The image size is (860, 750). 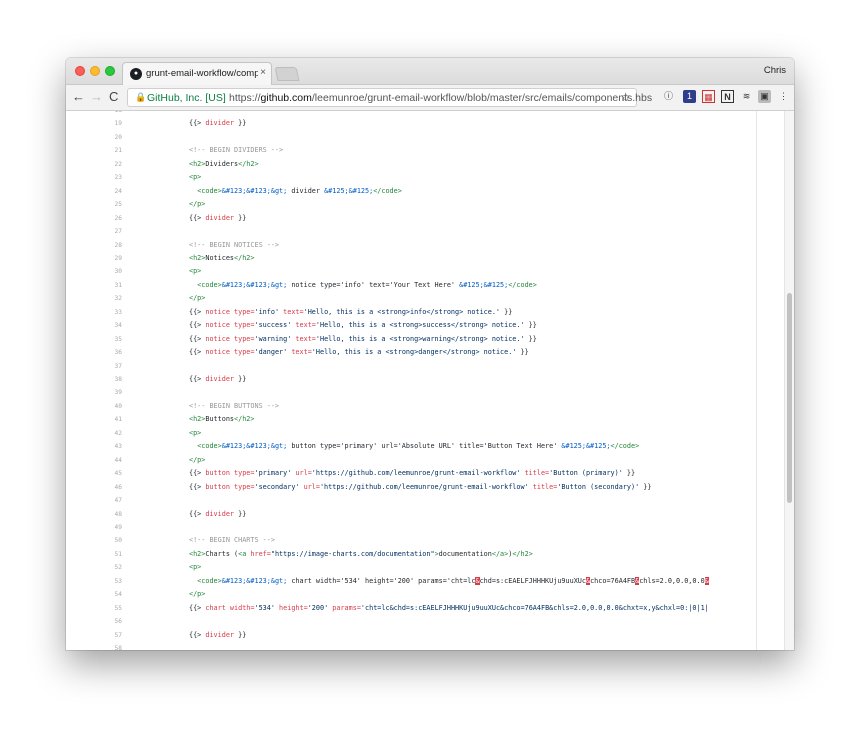 What do you see at coordinates (94, 177) in the screenshot?
I see `line-number: 23` at bounding box center [94, 177].